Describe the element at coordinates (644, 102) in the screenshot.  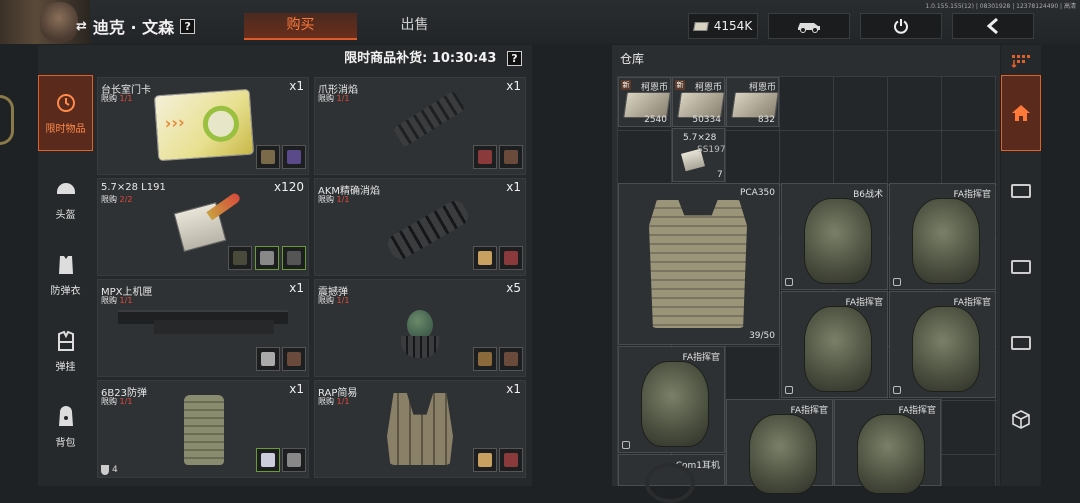
I see `warehouse-item: 新 柯恩币 2540` at that location.